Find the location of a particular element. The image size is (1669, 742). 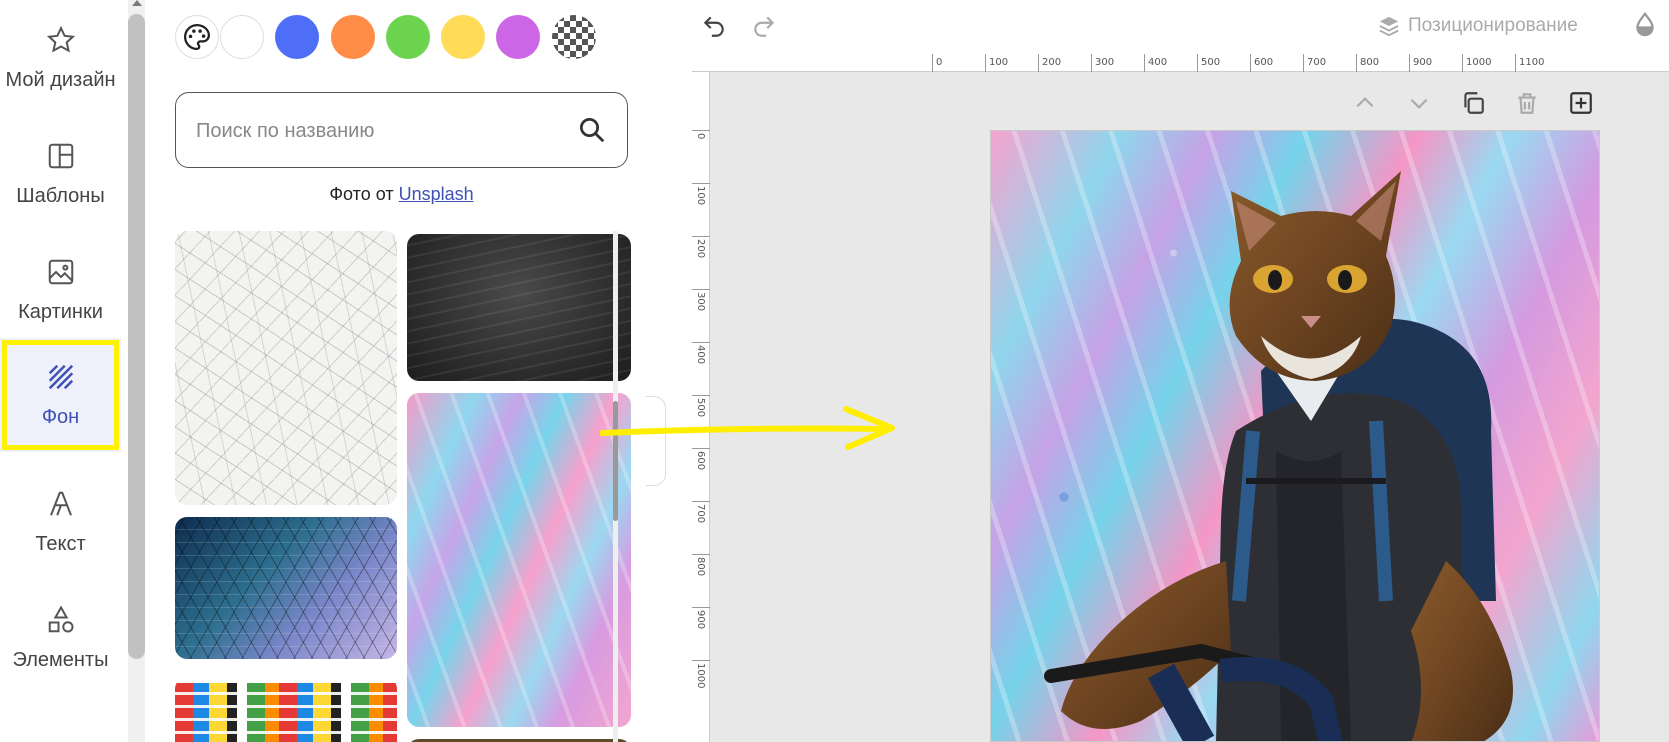

sidebar-item-label: Картинки is located at coordinates (60, 311).